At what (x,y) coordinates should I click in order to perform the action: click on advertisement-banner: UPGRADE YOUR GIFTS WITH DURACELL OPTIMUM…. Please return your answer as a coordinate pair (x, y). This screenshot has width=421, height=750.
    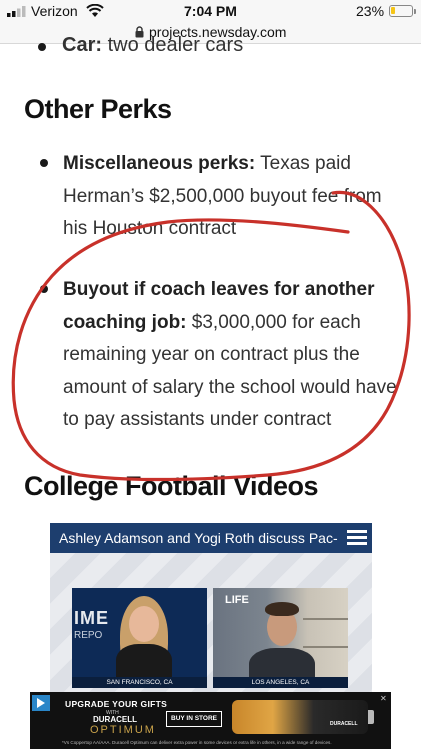
    Looking at the image, I should click on (210, 720).